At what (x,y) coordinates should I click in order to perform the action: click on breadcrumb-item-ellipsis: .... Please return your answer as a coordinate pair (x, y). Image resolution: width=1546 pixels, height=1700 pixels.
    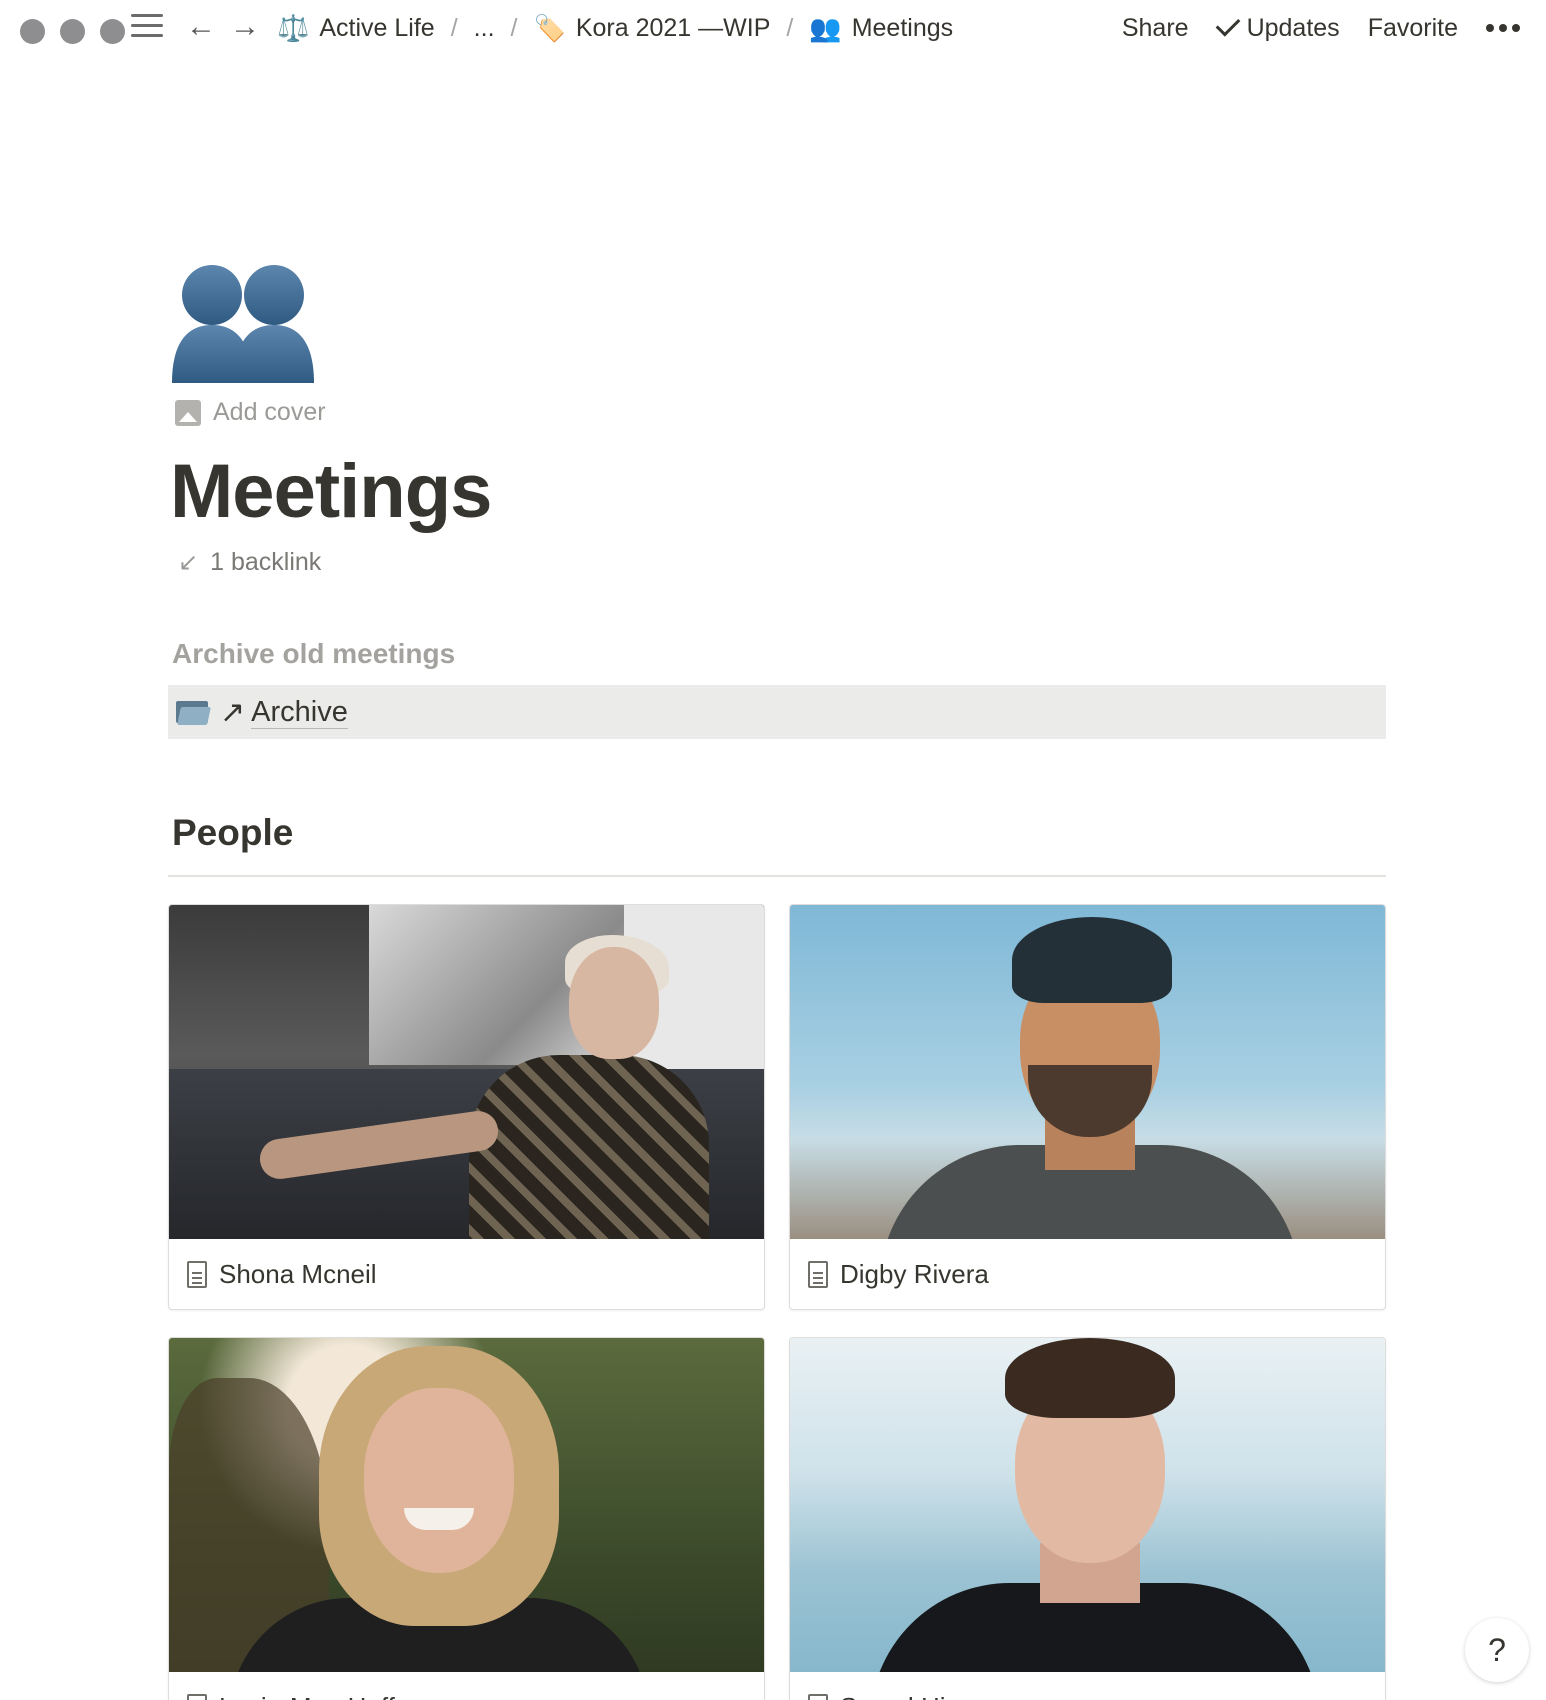
    Looking at the image, I should click on (484, 28).